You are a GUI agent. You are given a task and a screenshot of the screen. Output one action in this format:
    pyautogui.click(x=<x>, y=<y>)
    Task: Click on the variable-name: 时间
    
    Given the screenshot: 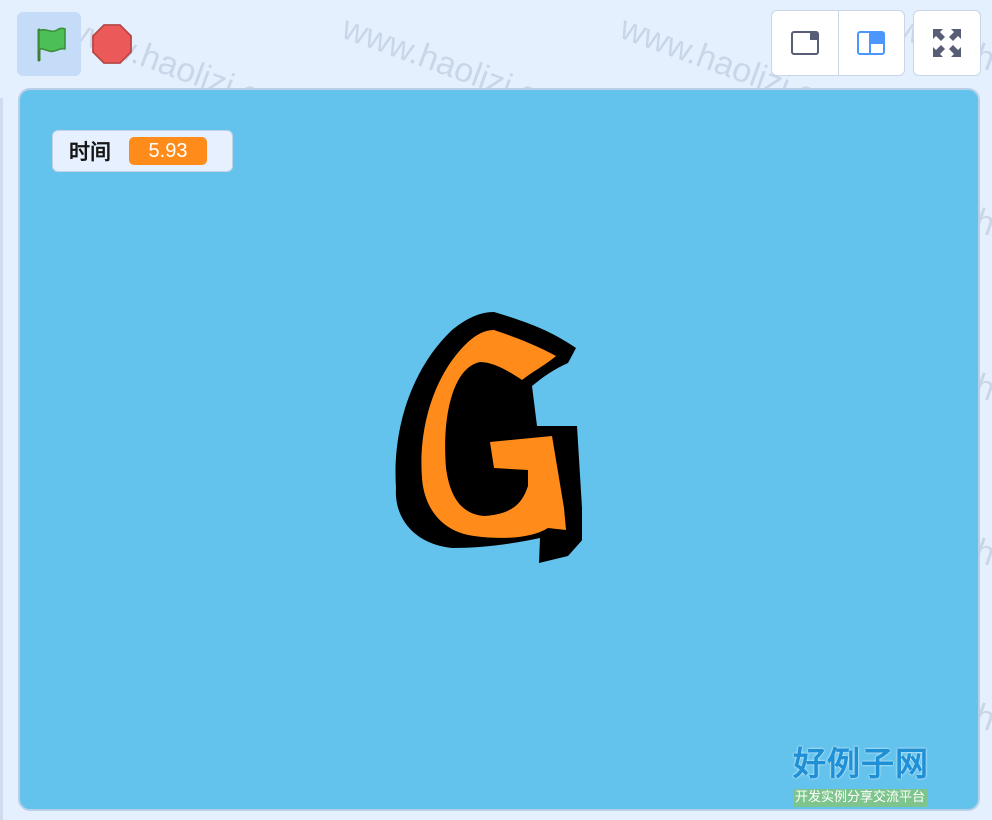 What is the action you would take?
    pyautogui.click(x=90, y=152)
    